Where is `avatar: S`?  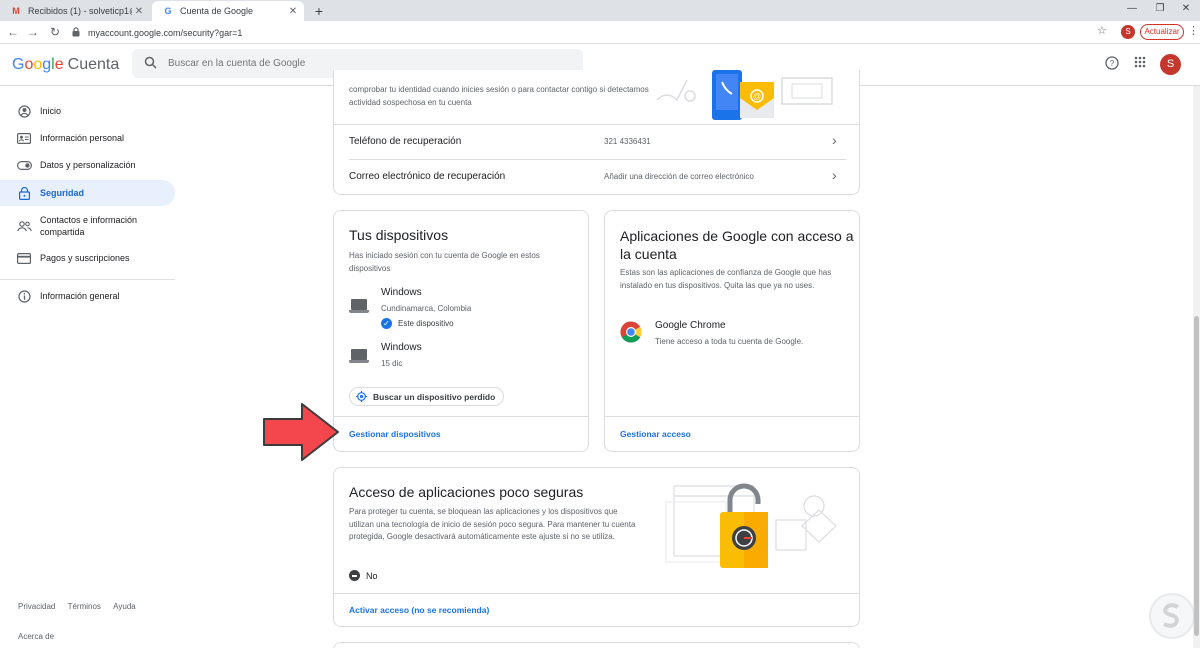 avatar: S is located at coordinates (1170, 64).